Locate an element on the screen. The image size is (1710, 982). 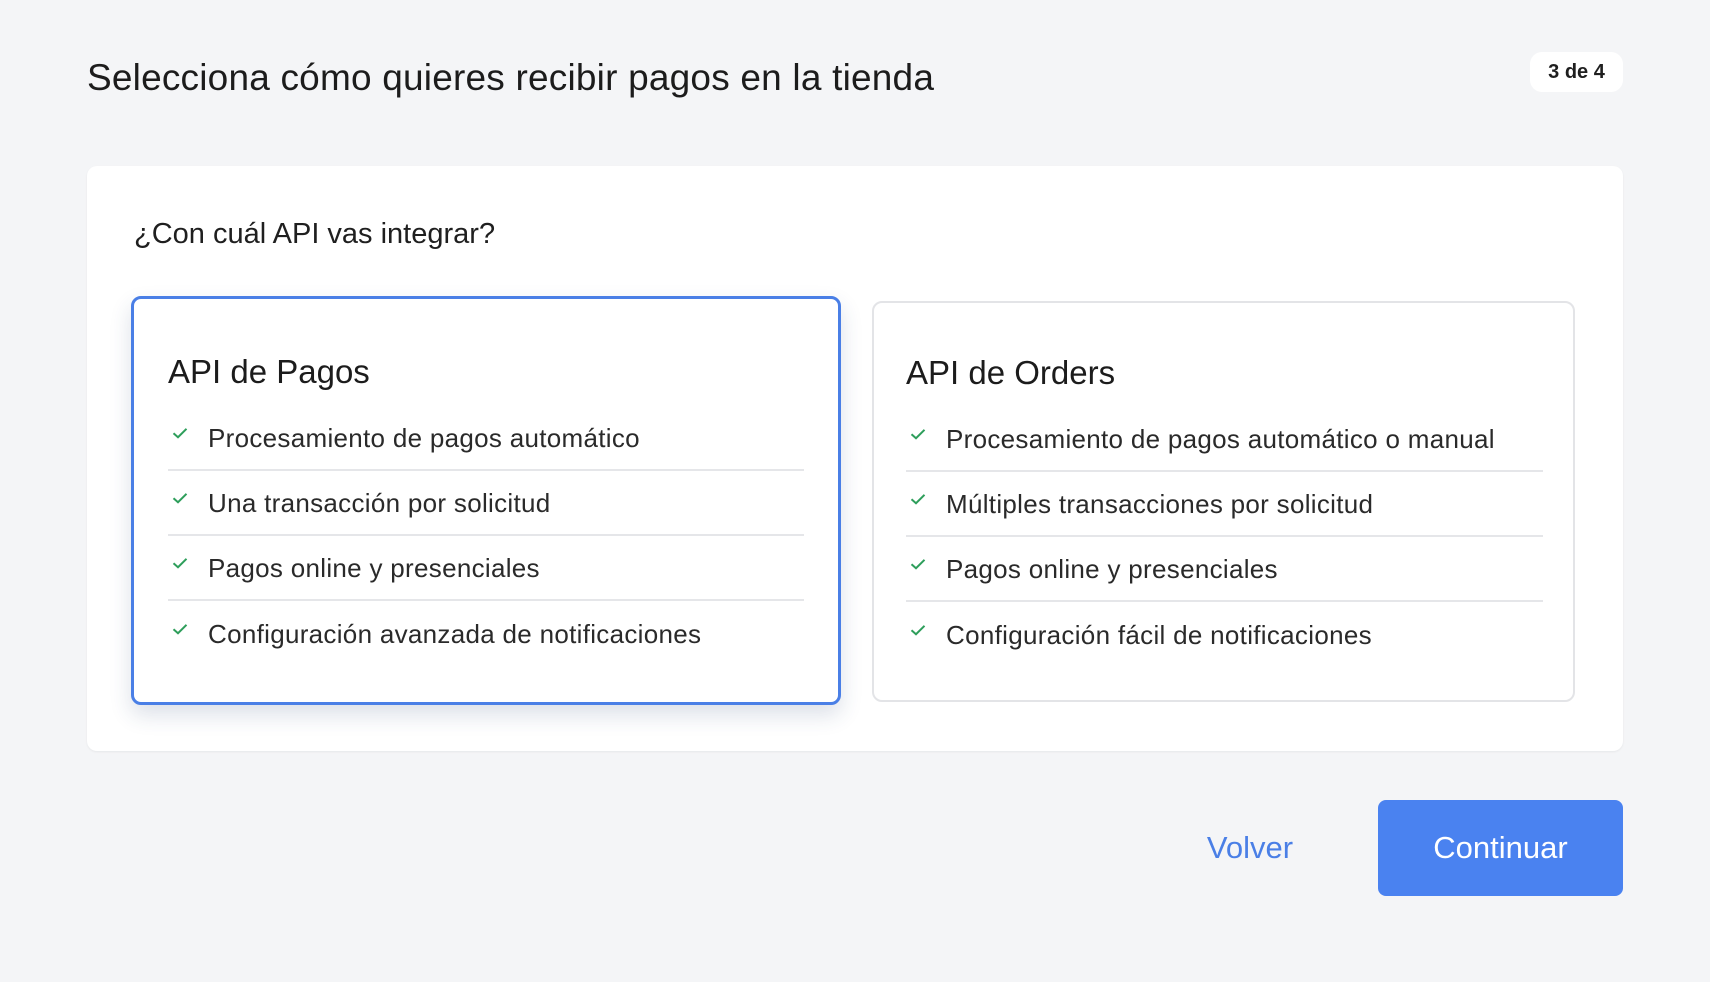
feature-item: Una transacción por solicitud is located at coordinates (486, 503).